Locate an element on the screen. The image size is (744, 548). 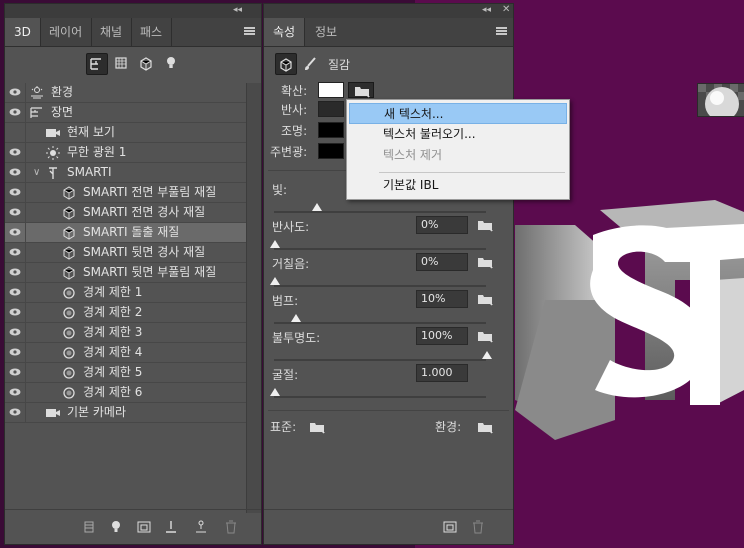
list-item-smarti-mesh: ∨ SMARTI is located at coordinates (126, 173).